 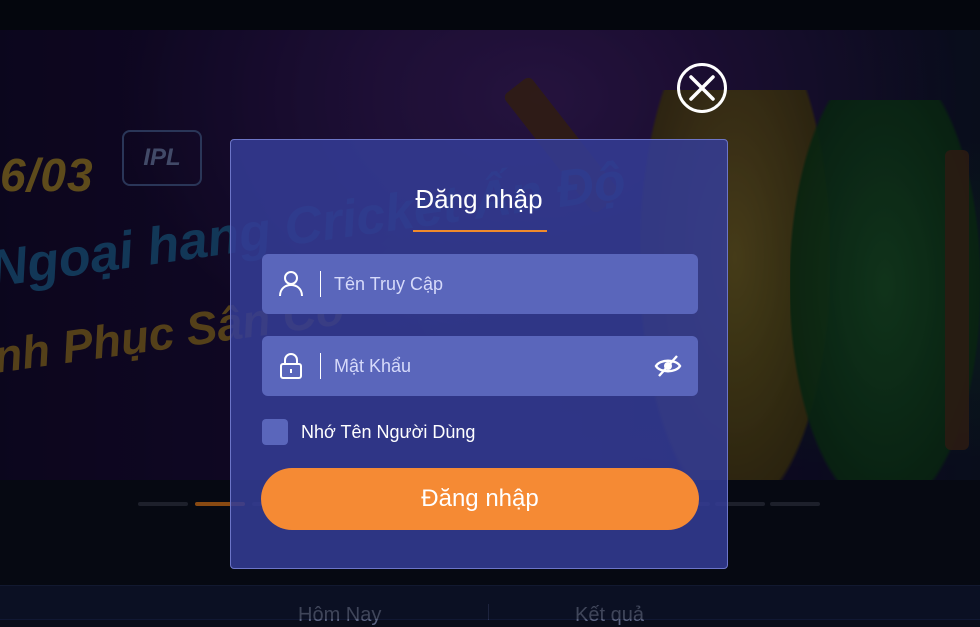 I want to click on password-field, so click(x=480, y=366).